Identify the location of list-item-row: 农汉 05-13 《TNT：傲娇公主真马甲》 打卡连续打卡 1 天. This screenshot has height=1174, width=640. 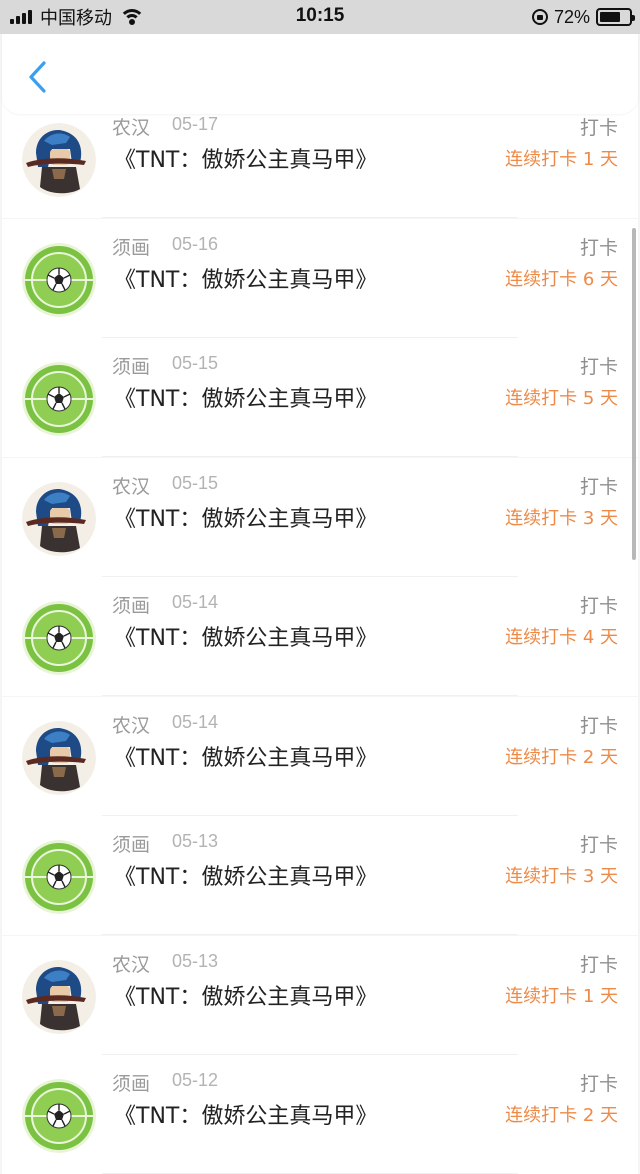
(320, 995).